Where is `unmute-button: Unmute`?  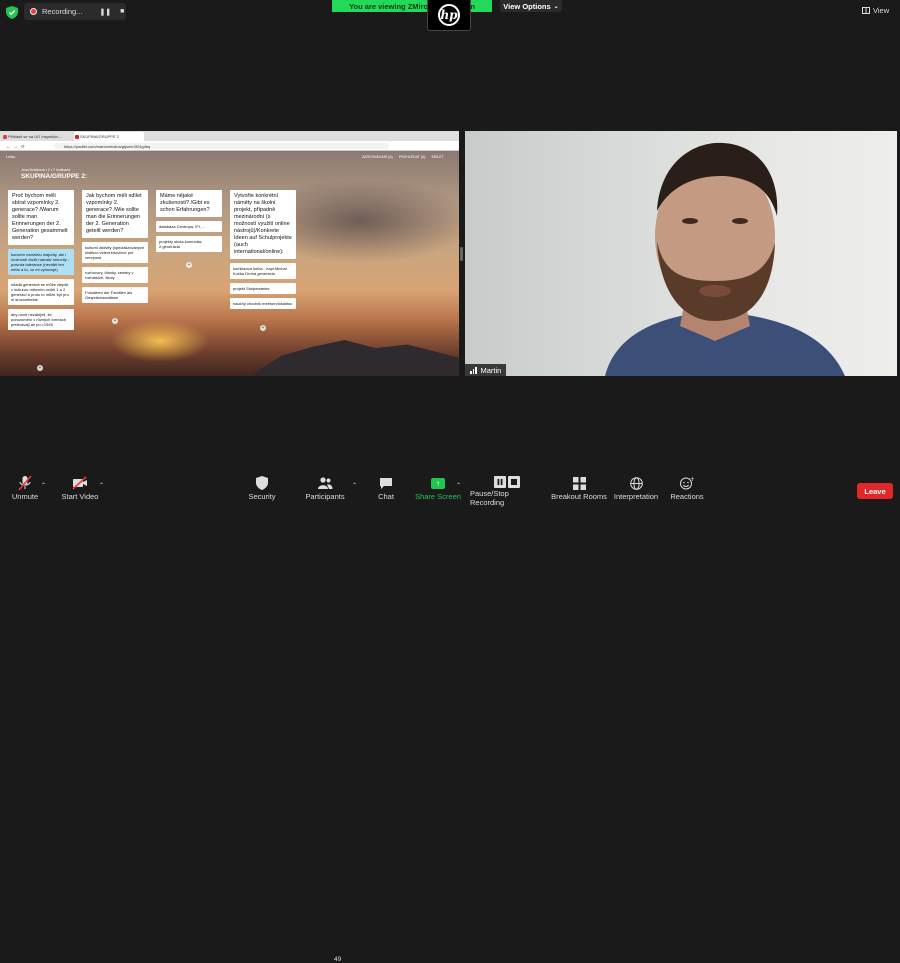
unmute-button: Unmute is located at coordinates (25, 490).